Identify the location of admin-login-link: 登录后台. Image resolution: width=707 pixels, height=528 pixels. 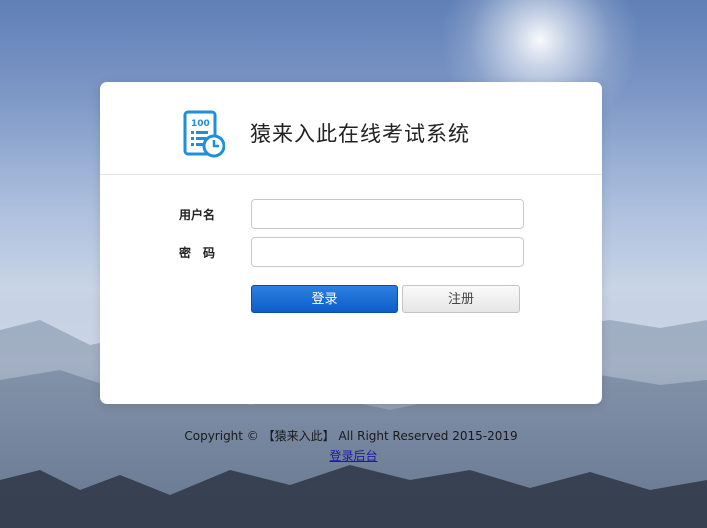
(353, 455).